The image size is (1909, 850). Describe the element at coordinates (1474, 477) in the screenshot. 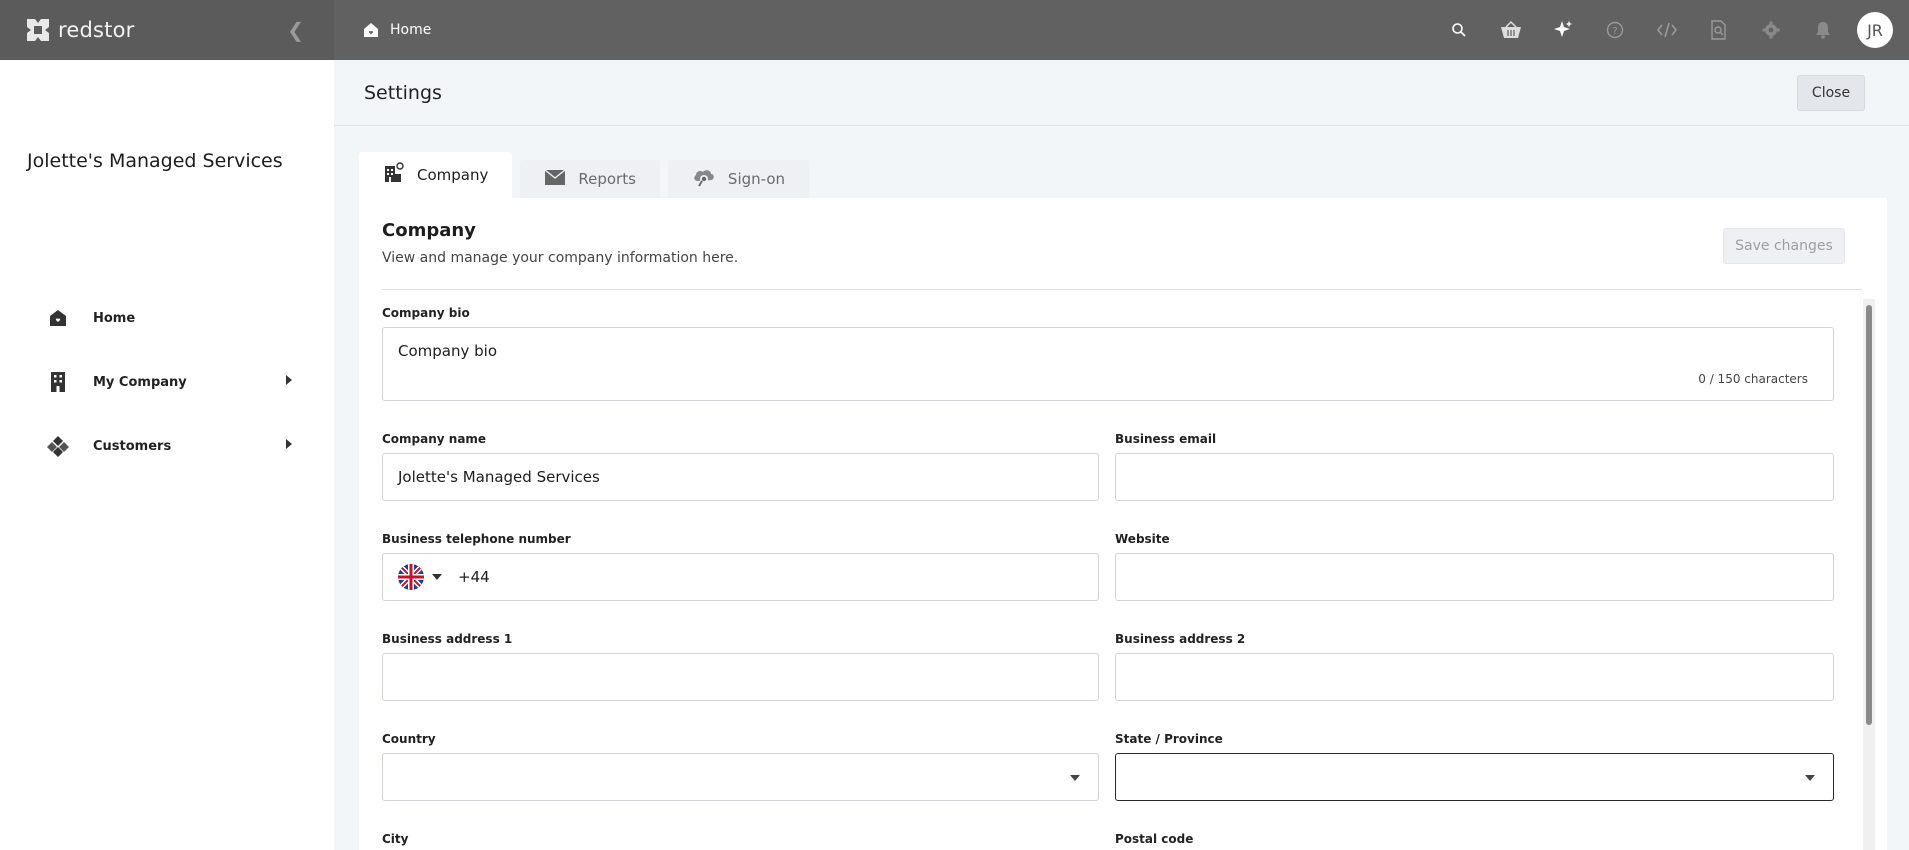

I see `business-email-input` at that location.